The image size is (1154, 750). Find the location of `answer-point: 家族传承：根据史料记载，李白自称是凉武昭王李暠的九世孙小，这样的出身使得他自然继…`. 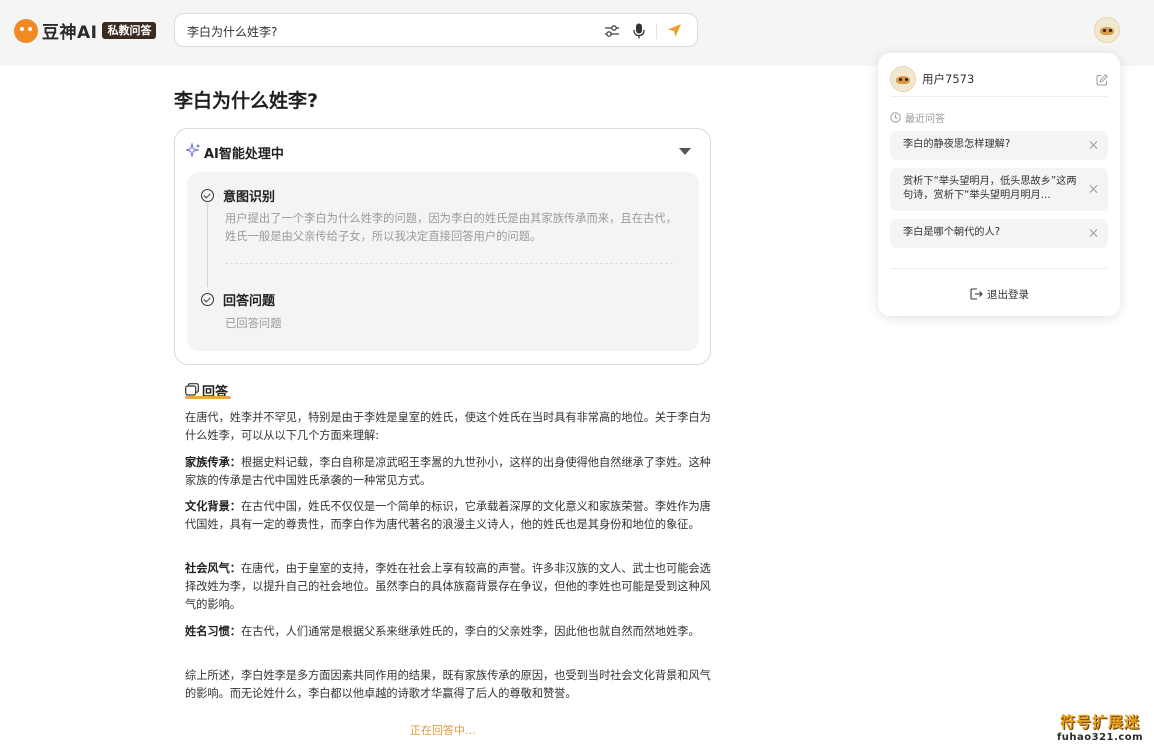

answer-point: 家族传承：根据史料记载，李白自称是凉武昭王李暠的九世孙小，这样的出身使得他自然继… is located at coordinates (449, 472).